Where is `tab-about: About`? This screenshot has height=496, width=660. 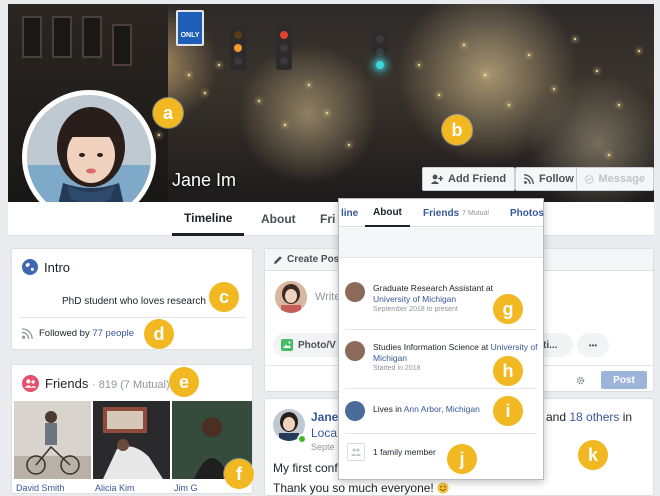 tab-about: About is located at coordinates (278, 219).